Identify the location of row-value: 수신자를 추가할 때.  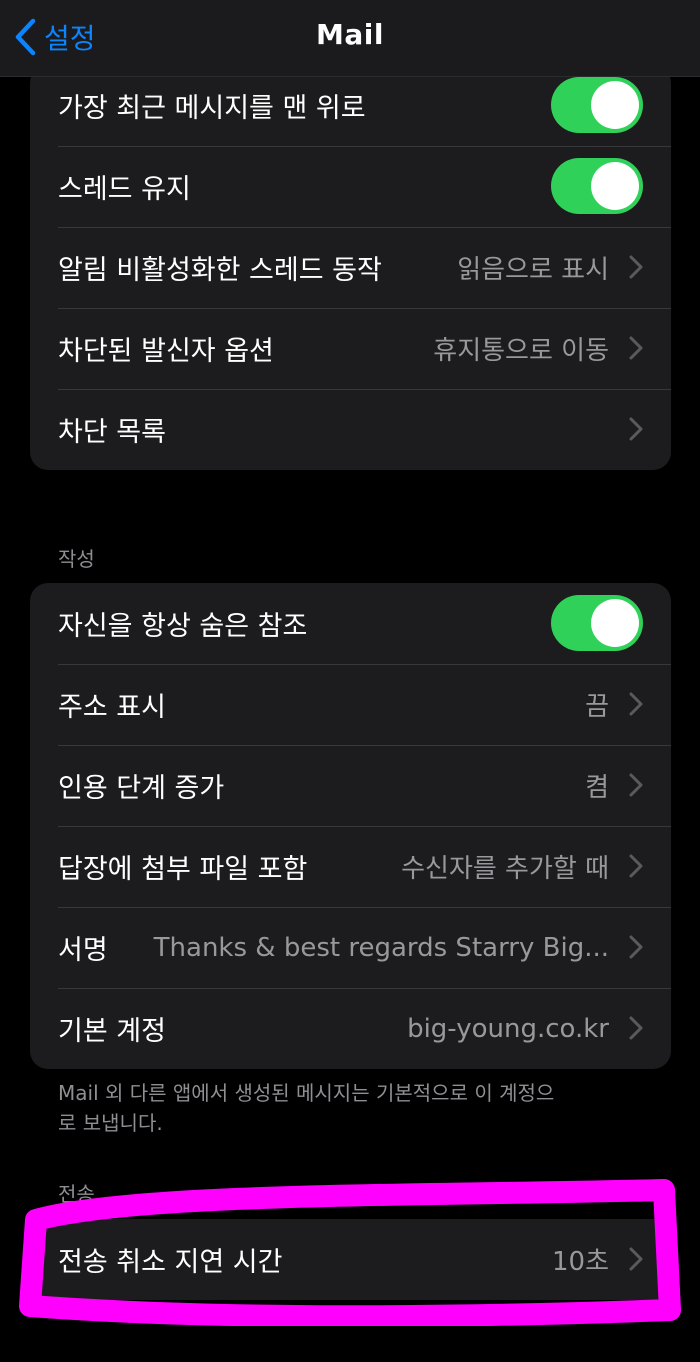
(505, 869).